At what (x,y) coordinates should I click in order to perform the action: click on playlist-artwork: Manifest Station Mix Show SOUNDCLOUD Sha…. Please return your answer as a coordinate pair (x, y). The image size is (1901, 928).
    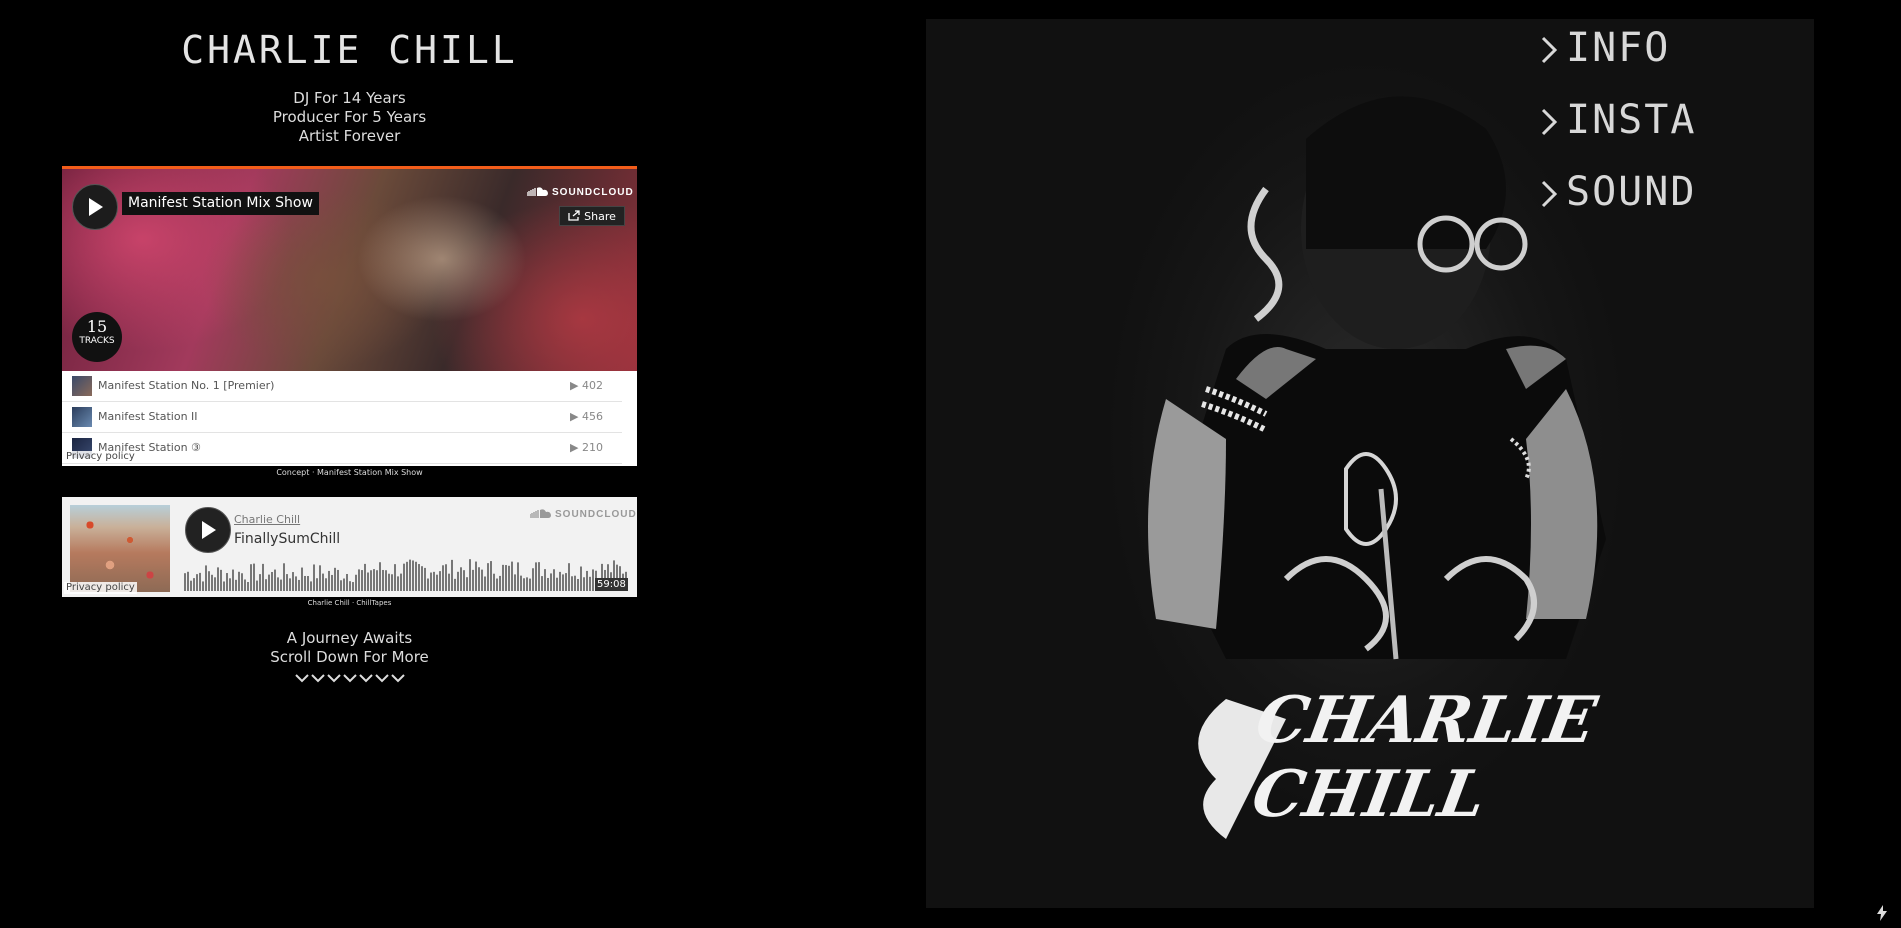
    Looking at the image, I should click on (349, 268).